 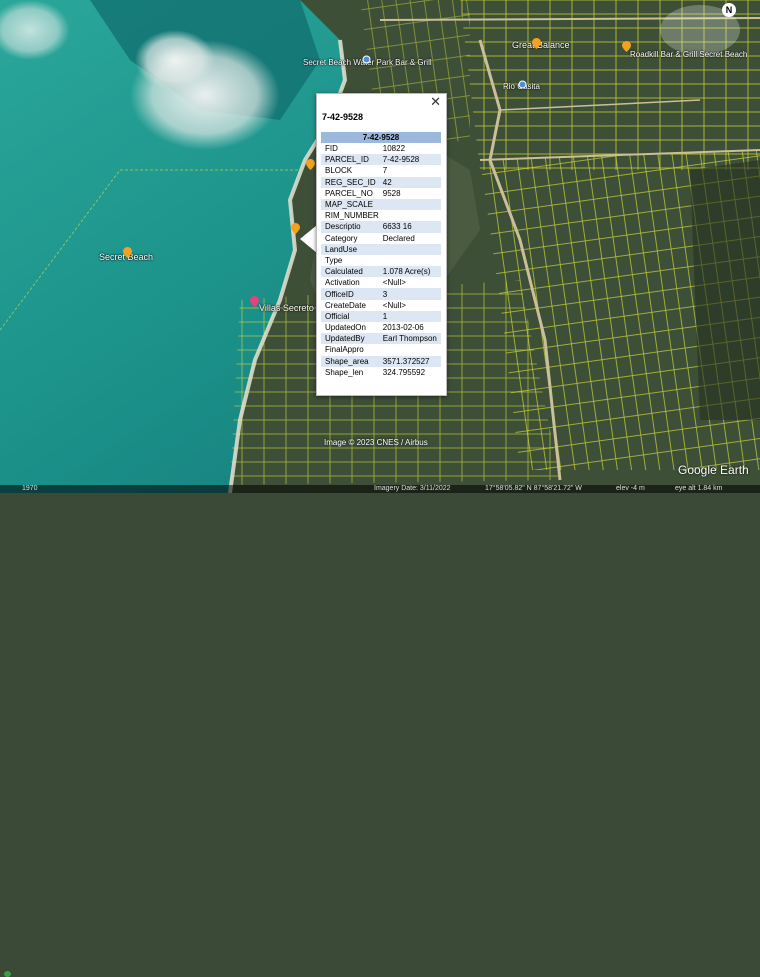 I want to click on attribute-key: OfficeID, so click(x=350, y=294).